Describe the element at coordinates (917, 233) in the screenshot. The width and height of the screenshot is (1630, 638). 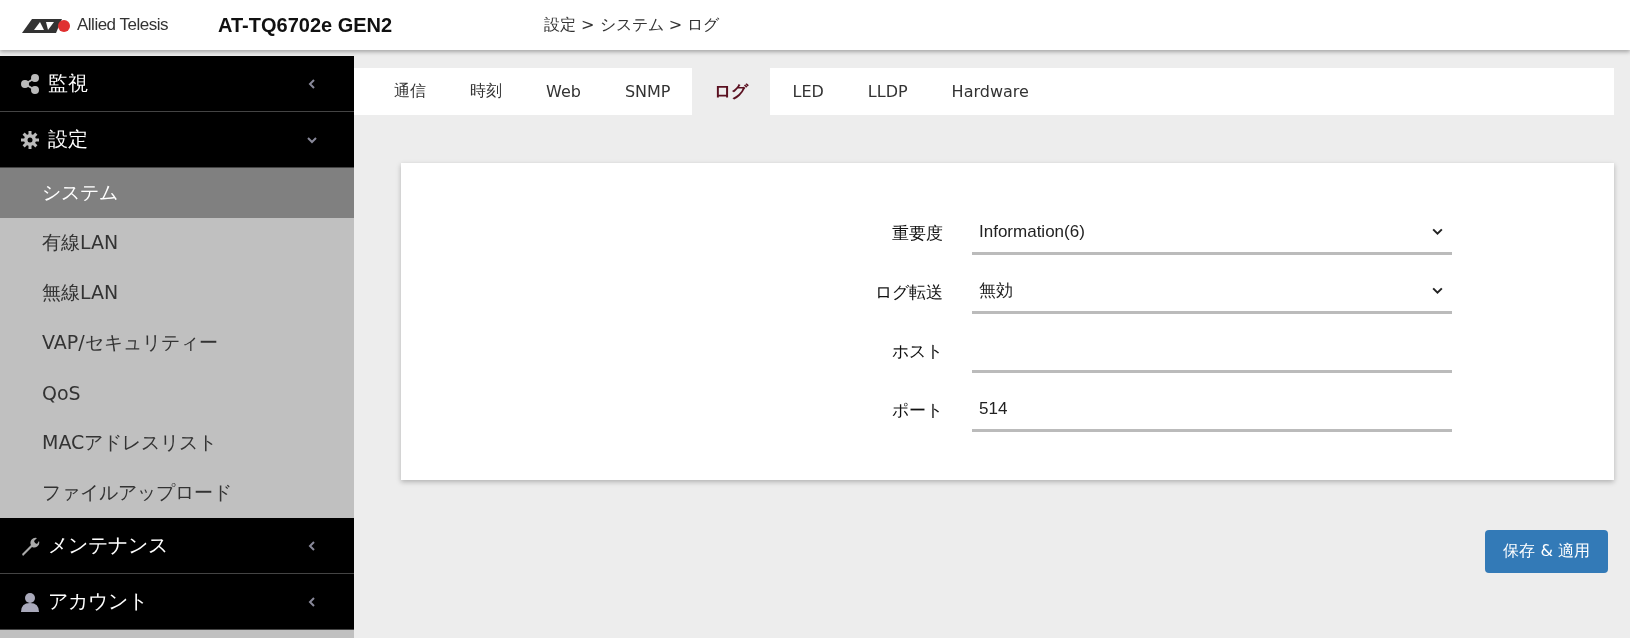
I see `field-label: 重要度` at that location.